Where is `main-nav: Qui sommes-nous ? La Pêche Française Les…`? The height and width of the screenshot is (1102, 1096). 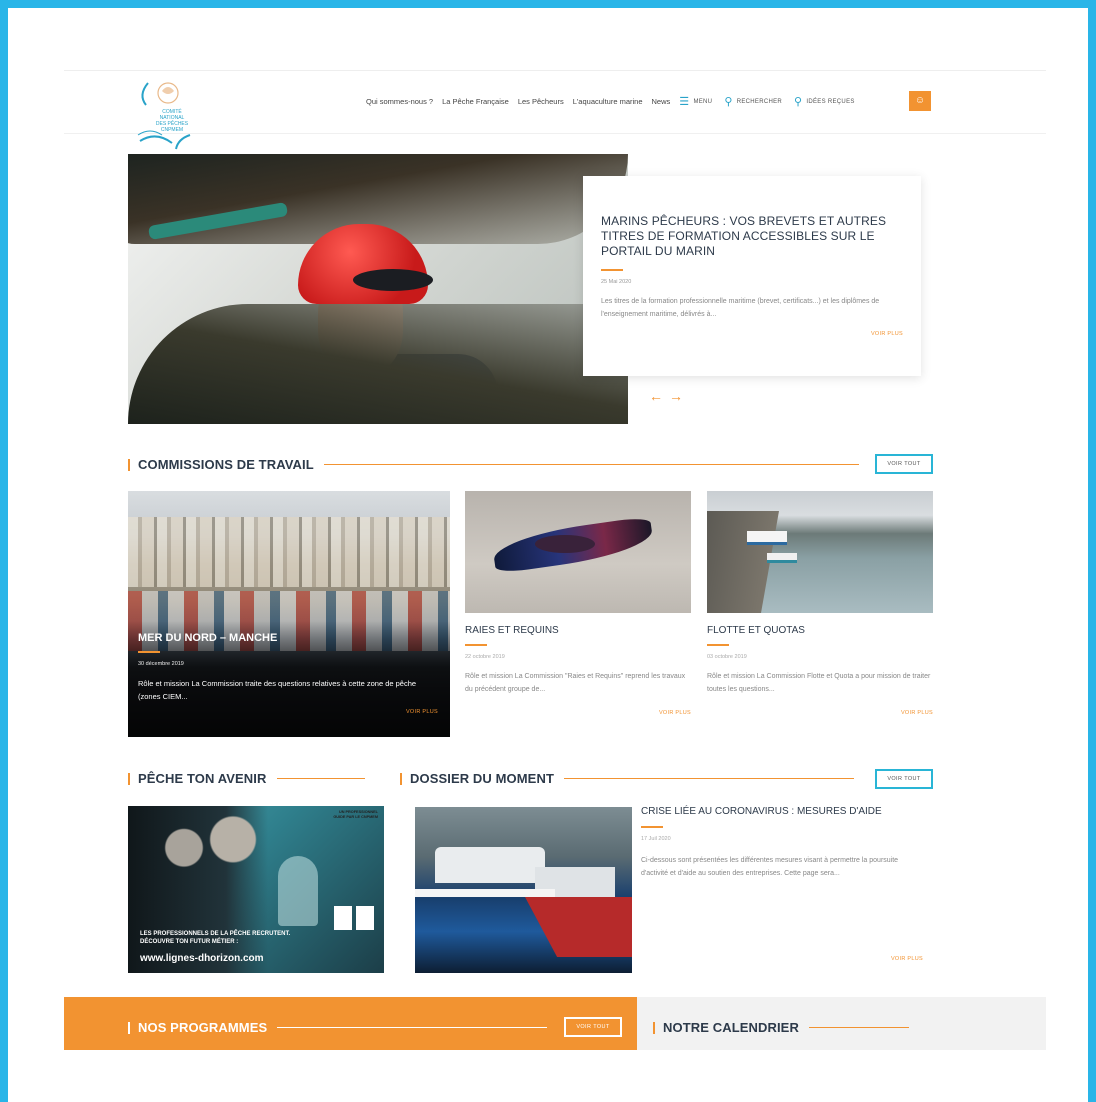
main-nav: Qui sommes-nous ? La Pêche Française Les… is located at coordinates (616, 101).